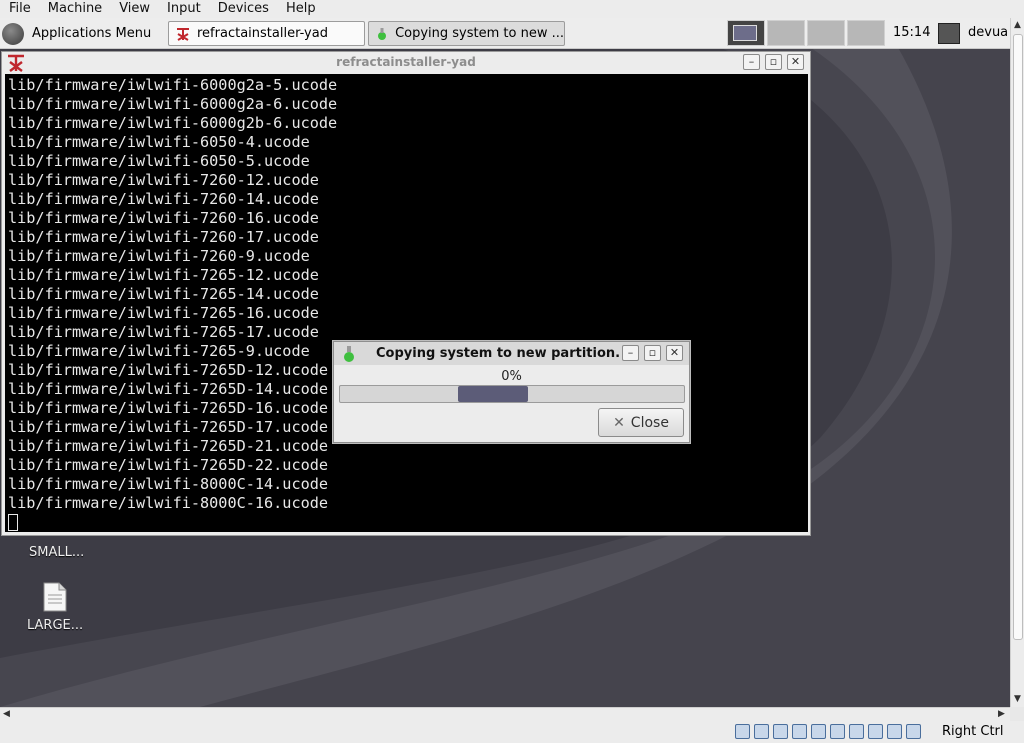 This screenshot has width=1024, height=743. Describe the element at coordinates (856, 731) in the screenshot. I see `display-icon` at that location.